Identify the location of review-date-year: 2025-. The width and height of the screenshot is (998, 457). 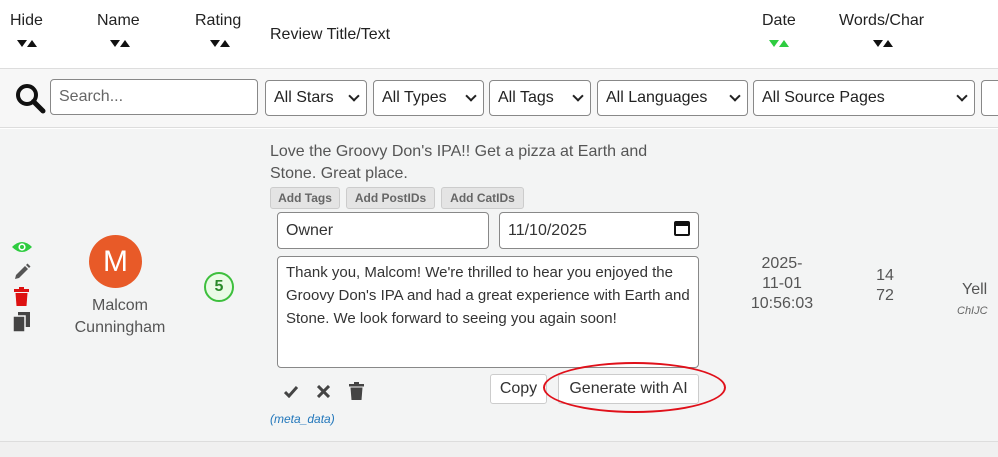
(782, 263).